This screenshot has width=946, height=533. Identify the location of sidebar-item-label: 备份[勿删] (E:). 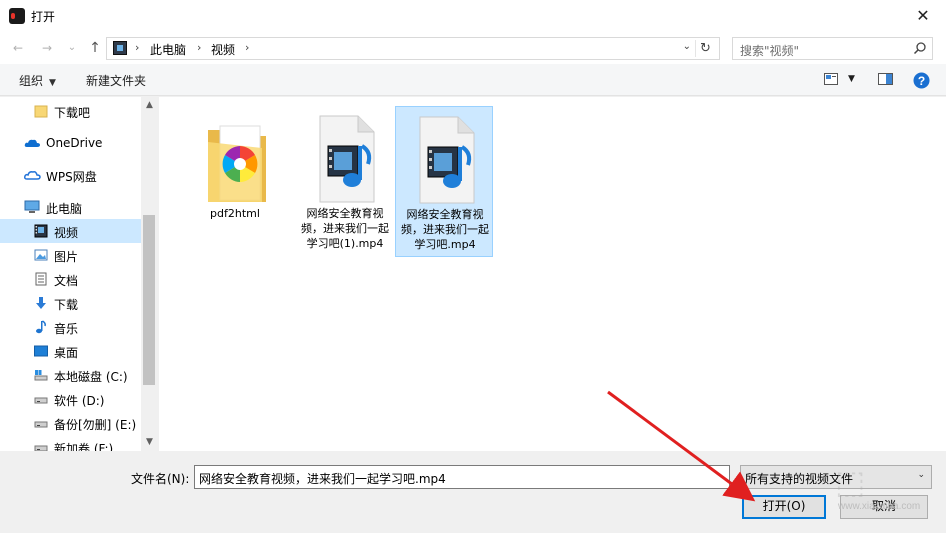
(95, 425).